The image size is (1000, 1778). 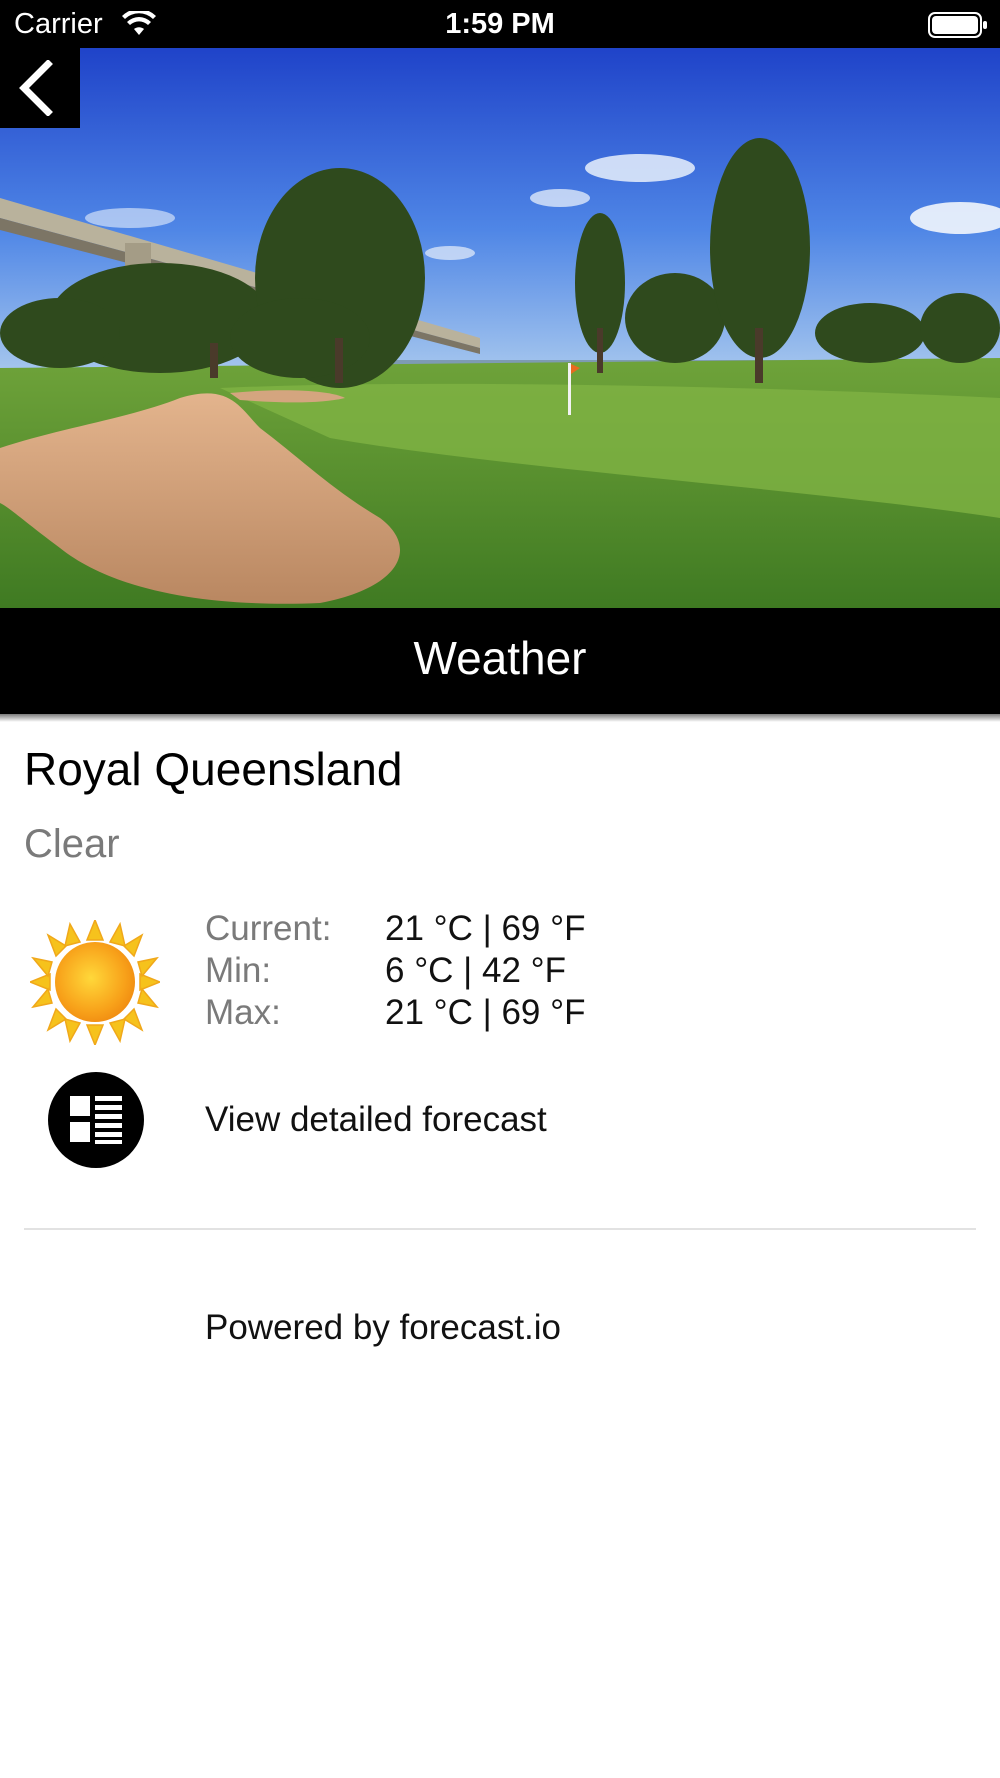 I want to click on temp-label: Current:, so click(x=268, y=928).